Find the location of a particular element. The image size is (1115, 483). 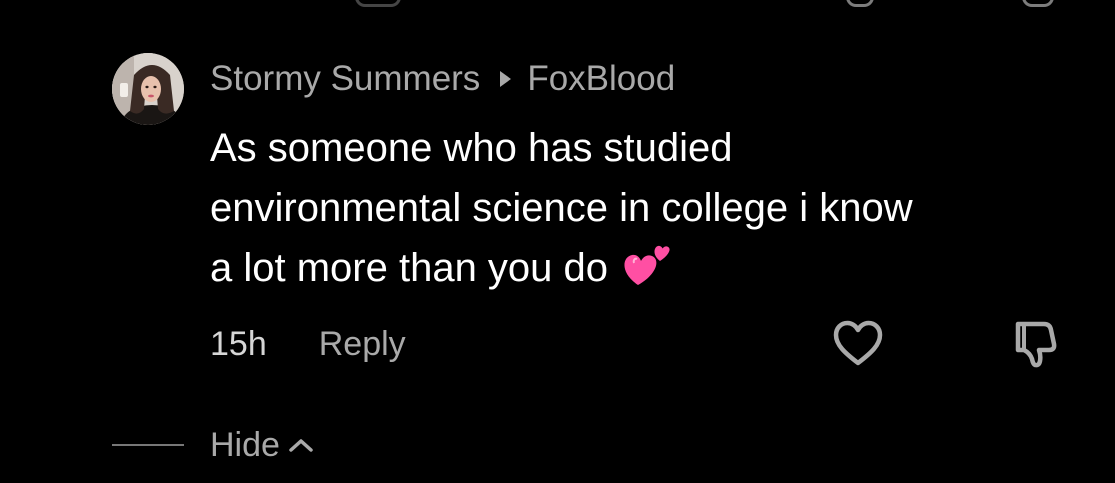

reply-button: Reply is located at coordinates (362, 344).